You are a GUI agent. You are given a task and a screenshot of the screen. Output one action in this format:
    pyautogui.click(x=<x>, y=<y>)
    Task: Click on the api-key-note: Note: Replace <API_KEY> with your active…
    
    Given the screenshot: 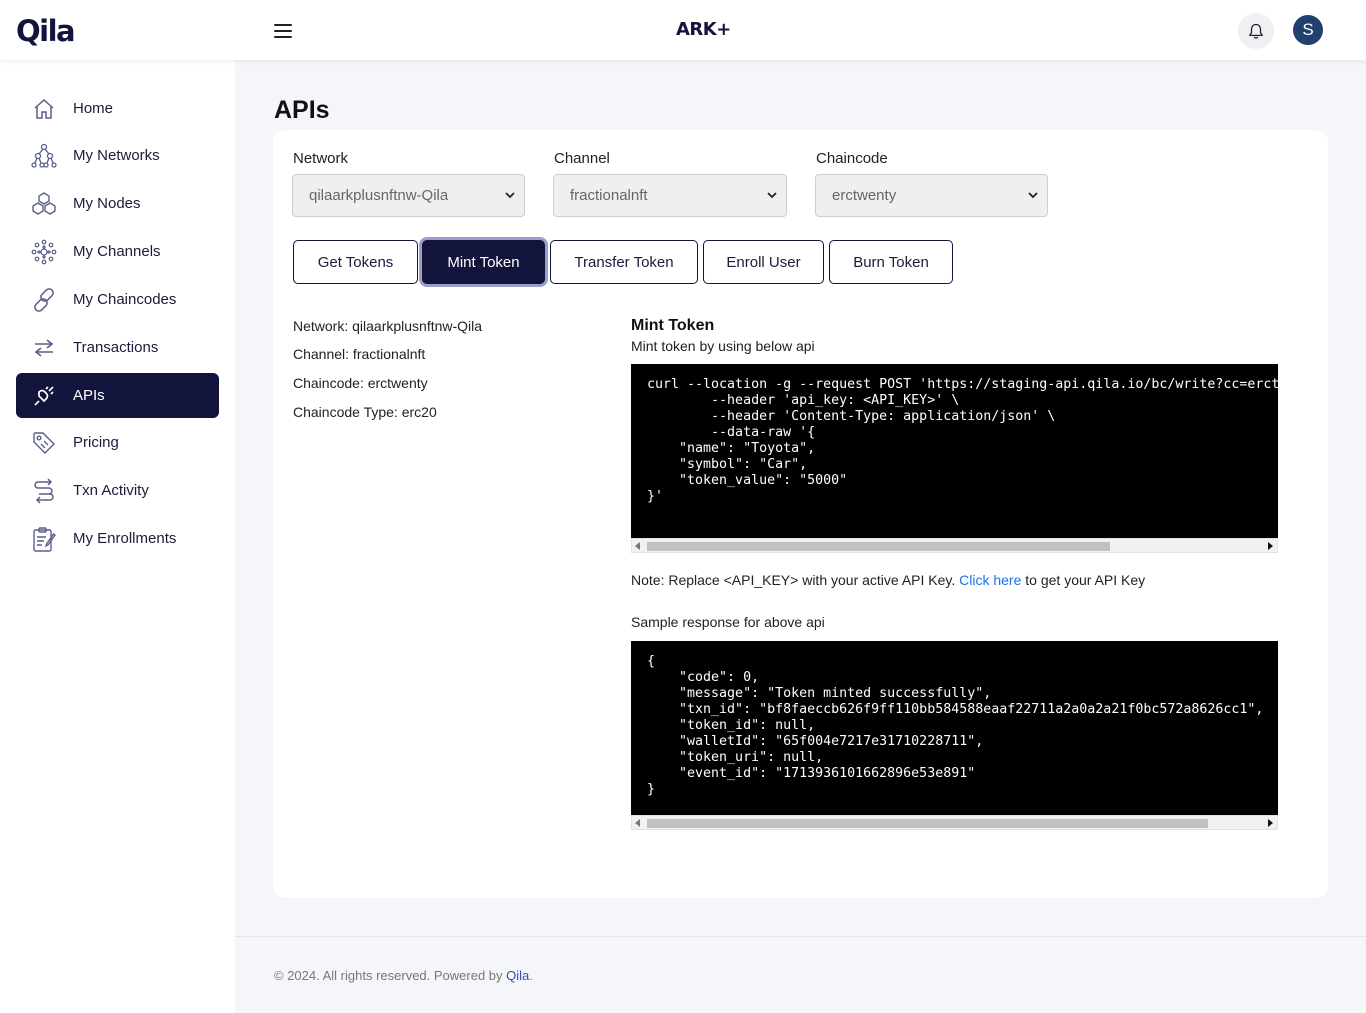 What is the action you would take?
    pyautogui.click(x=888, y=580)
    